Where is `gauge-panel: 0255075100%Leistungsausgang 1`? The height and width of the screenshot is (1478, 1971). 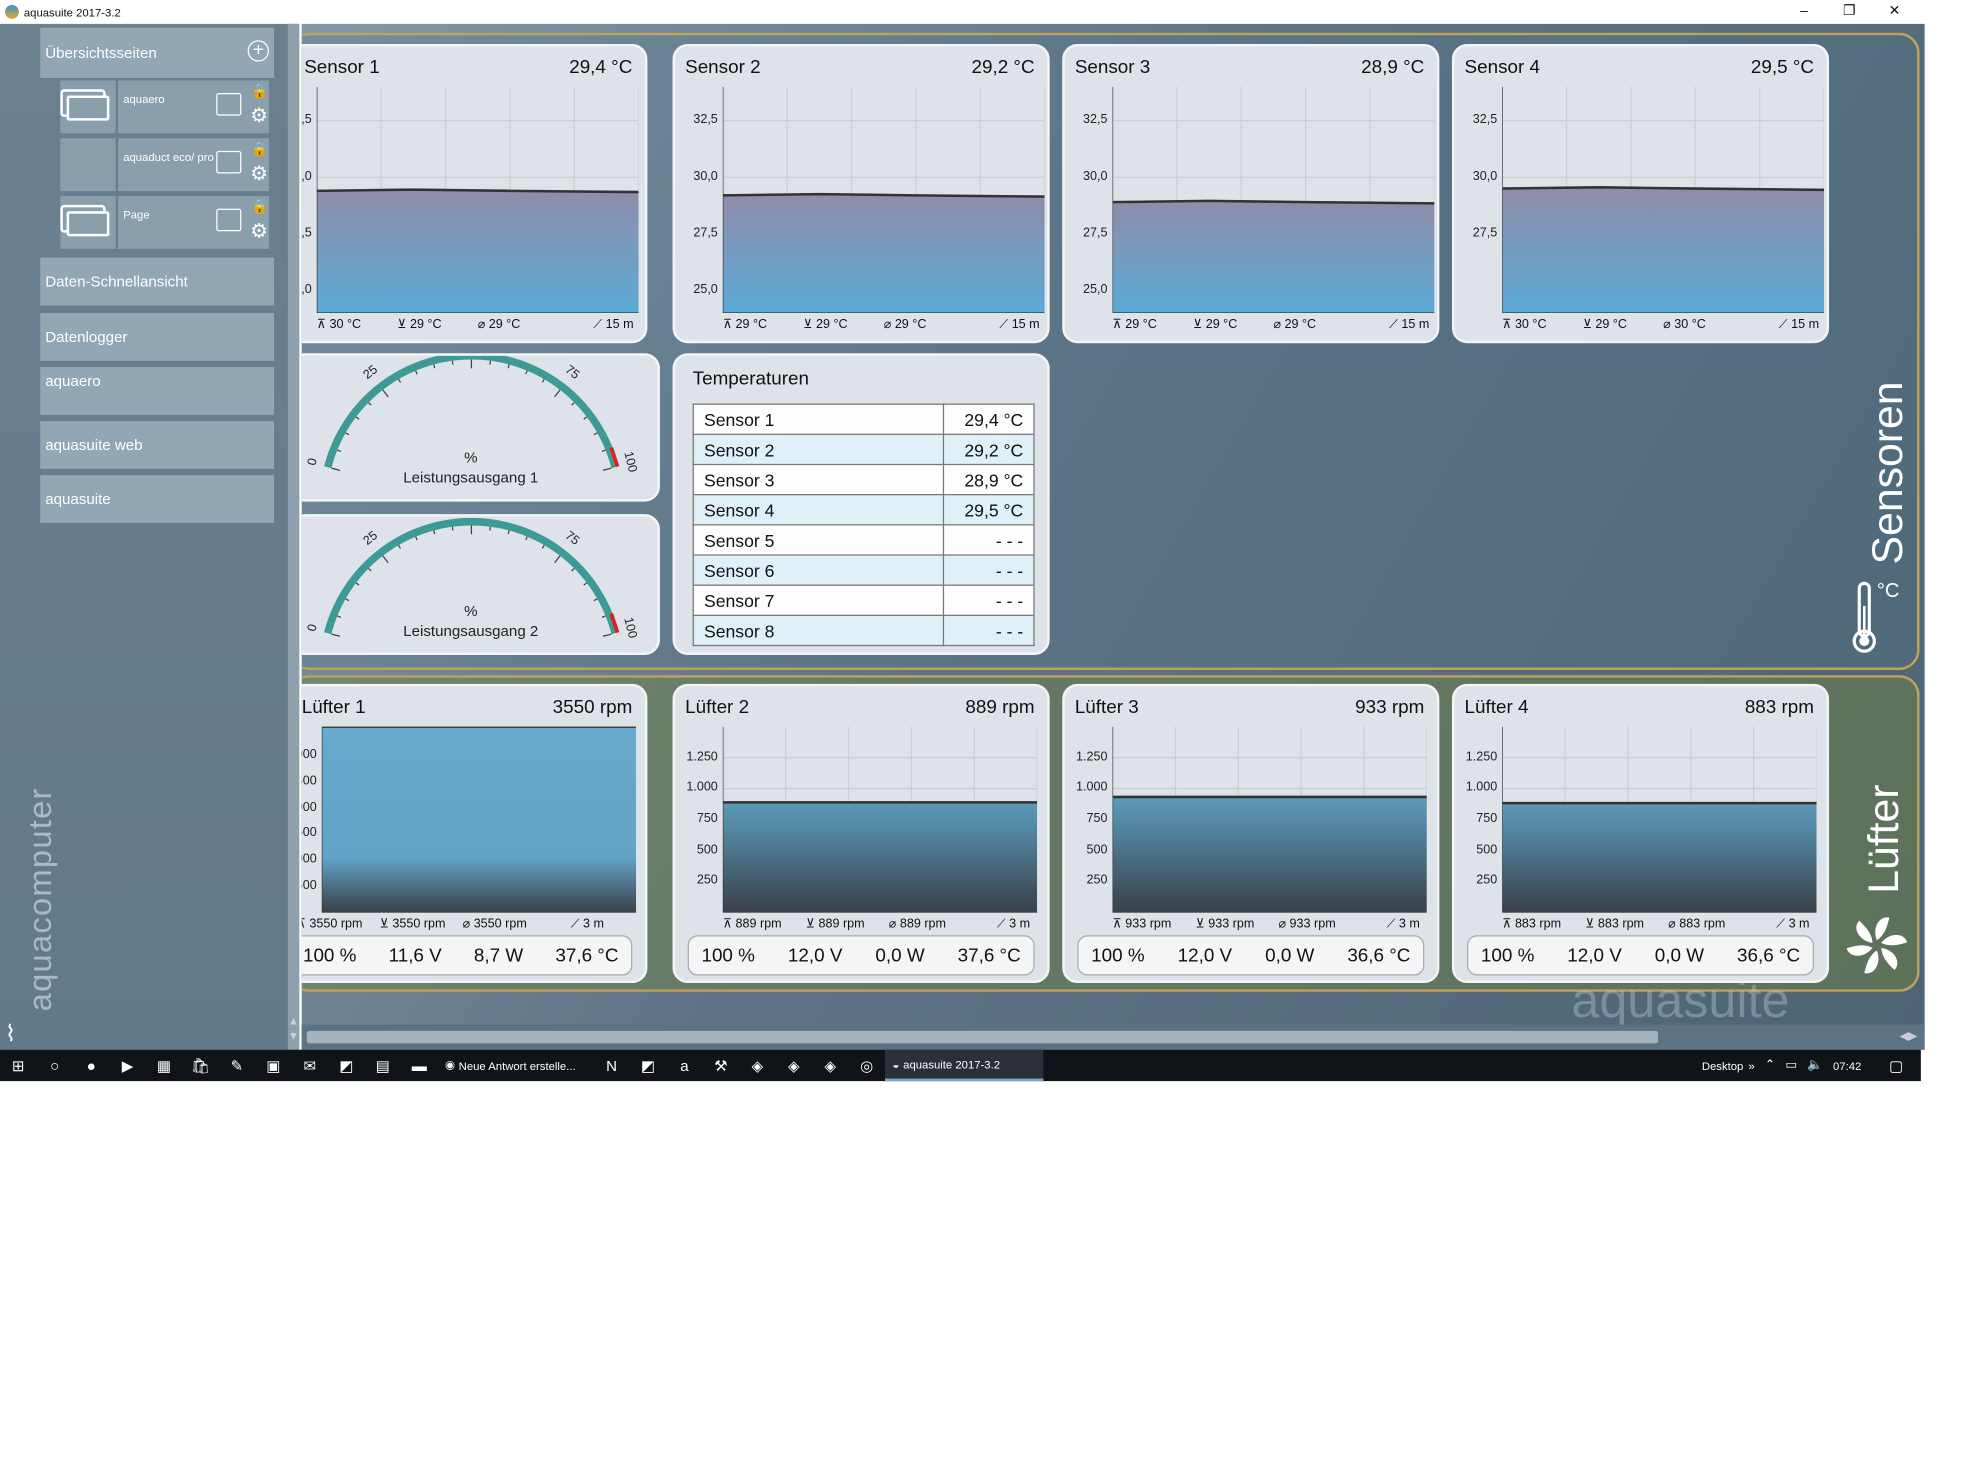 gauge-panel: 0255075100%Leistungsausgang 1 is located at coordinates (480, 427).